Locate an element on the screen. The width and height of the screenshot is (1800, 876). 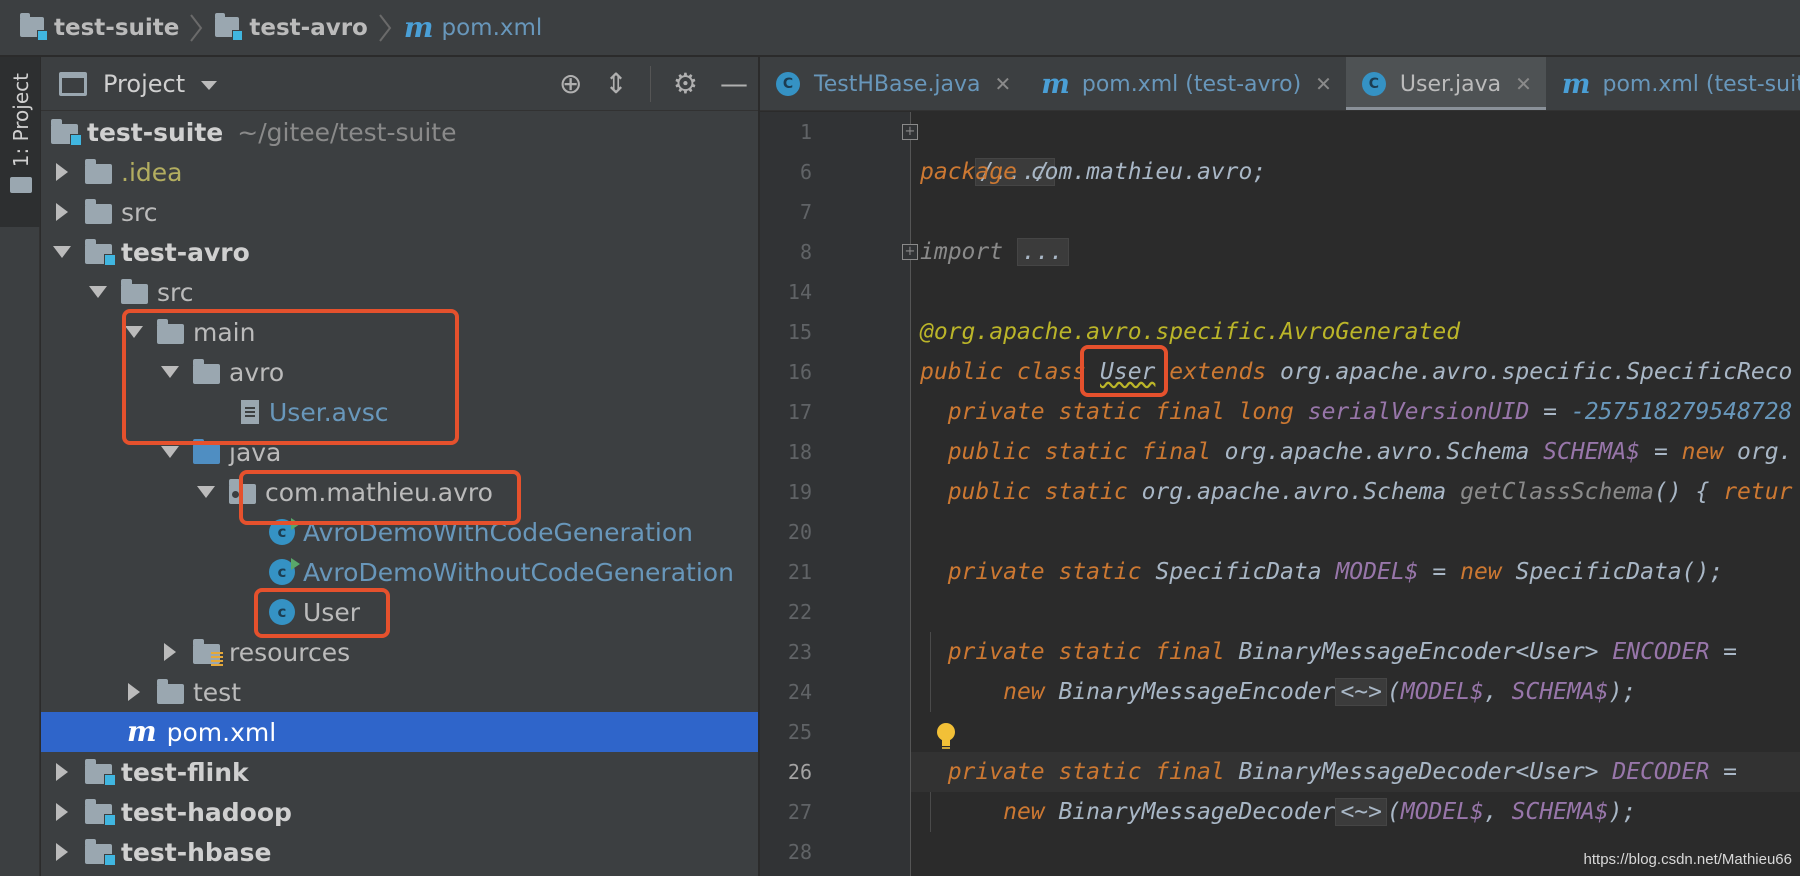
tree-item-user-class: c User is located at coordinates (399, 612).